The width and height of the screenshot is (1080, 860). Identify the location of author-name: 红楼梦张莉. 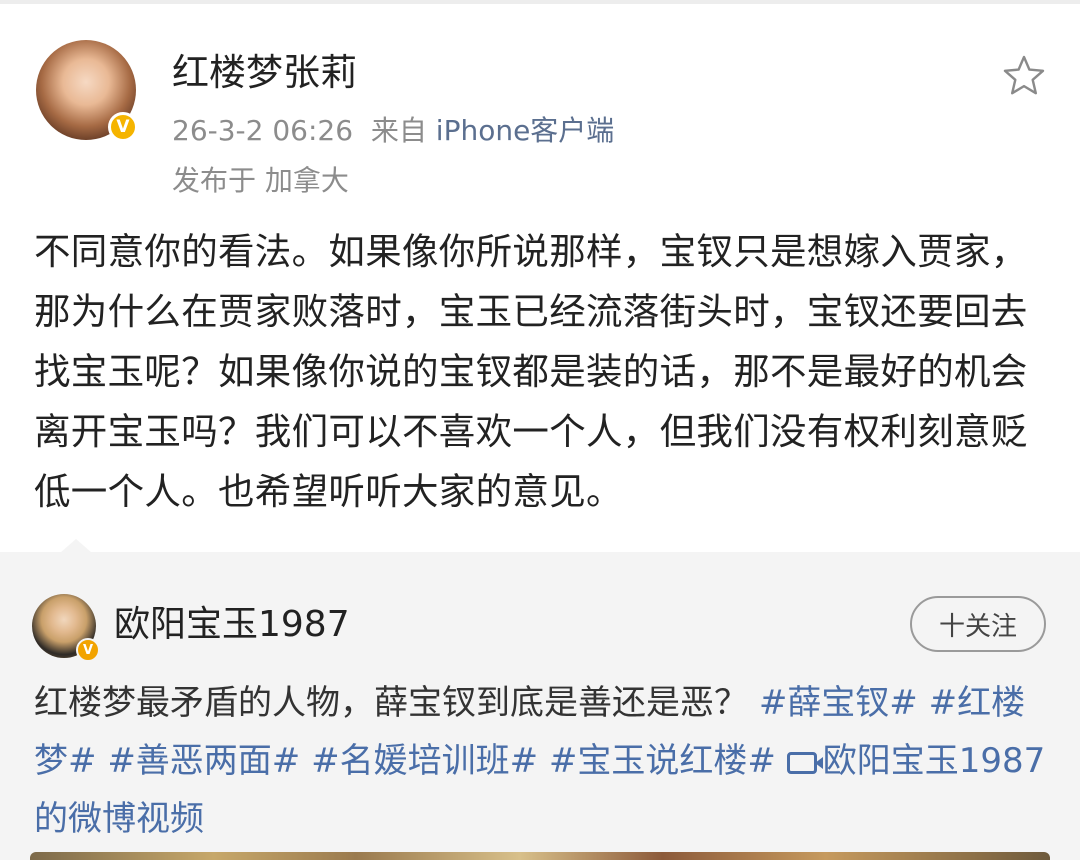
(264, 73).